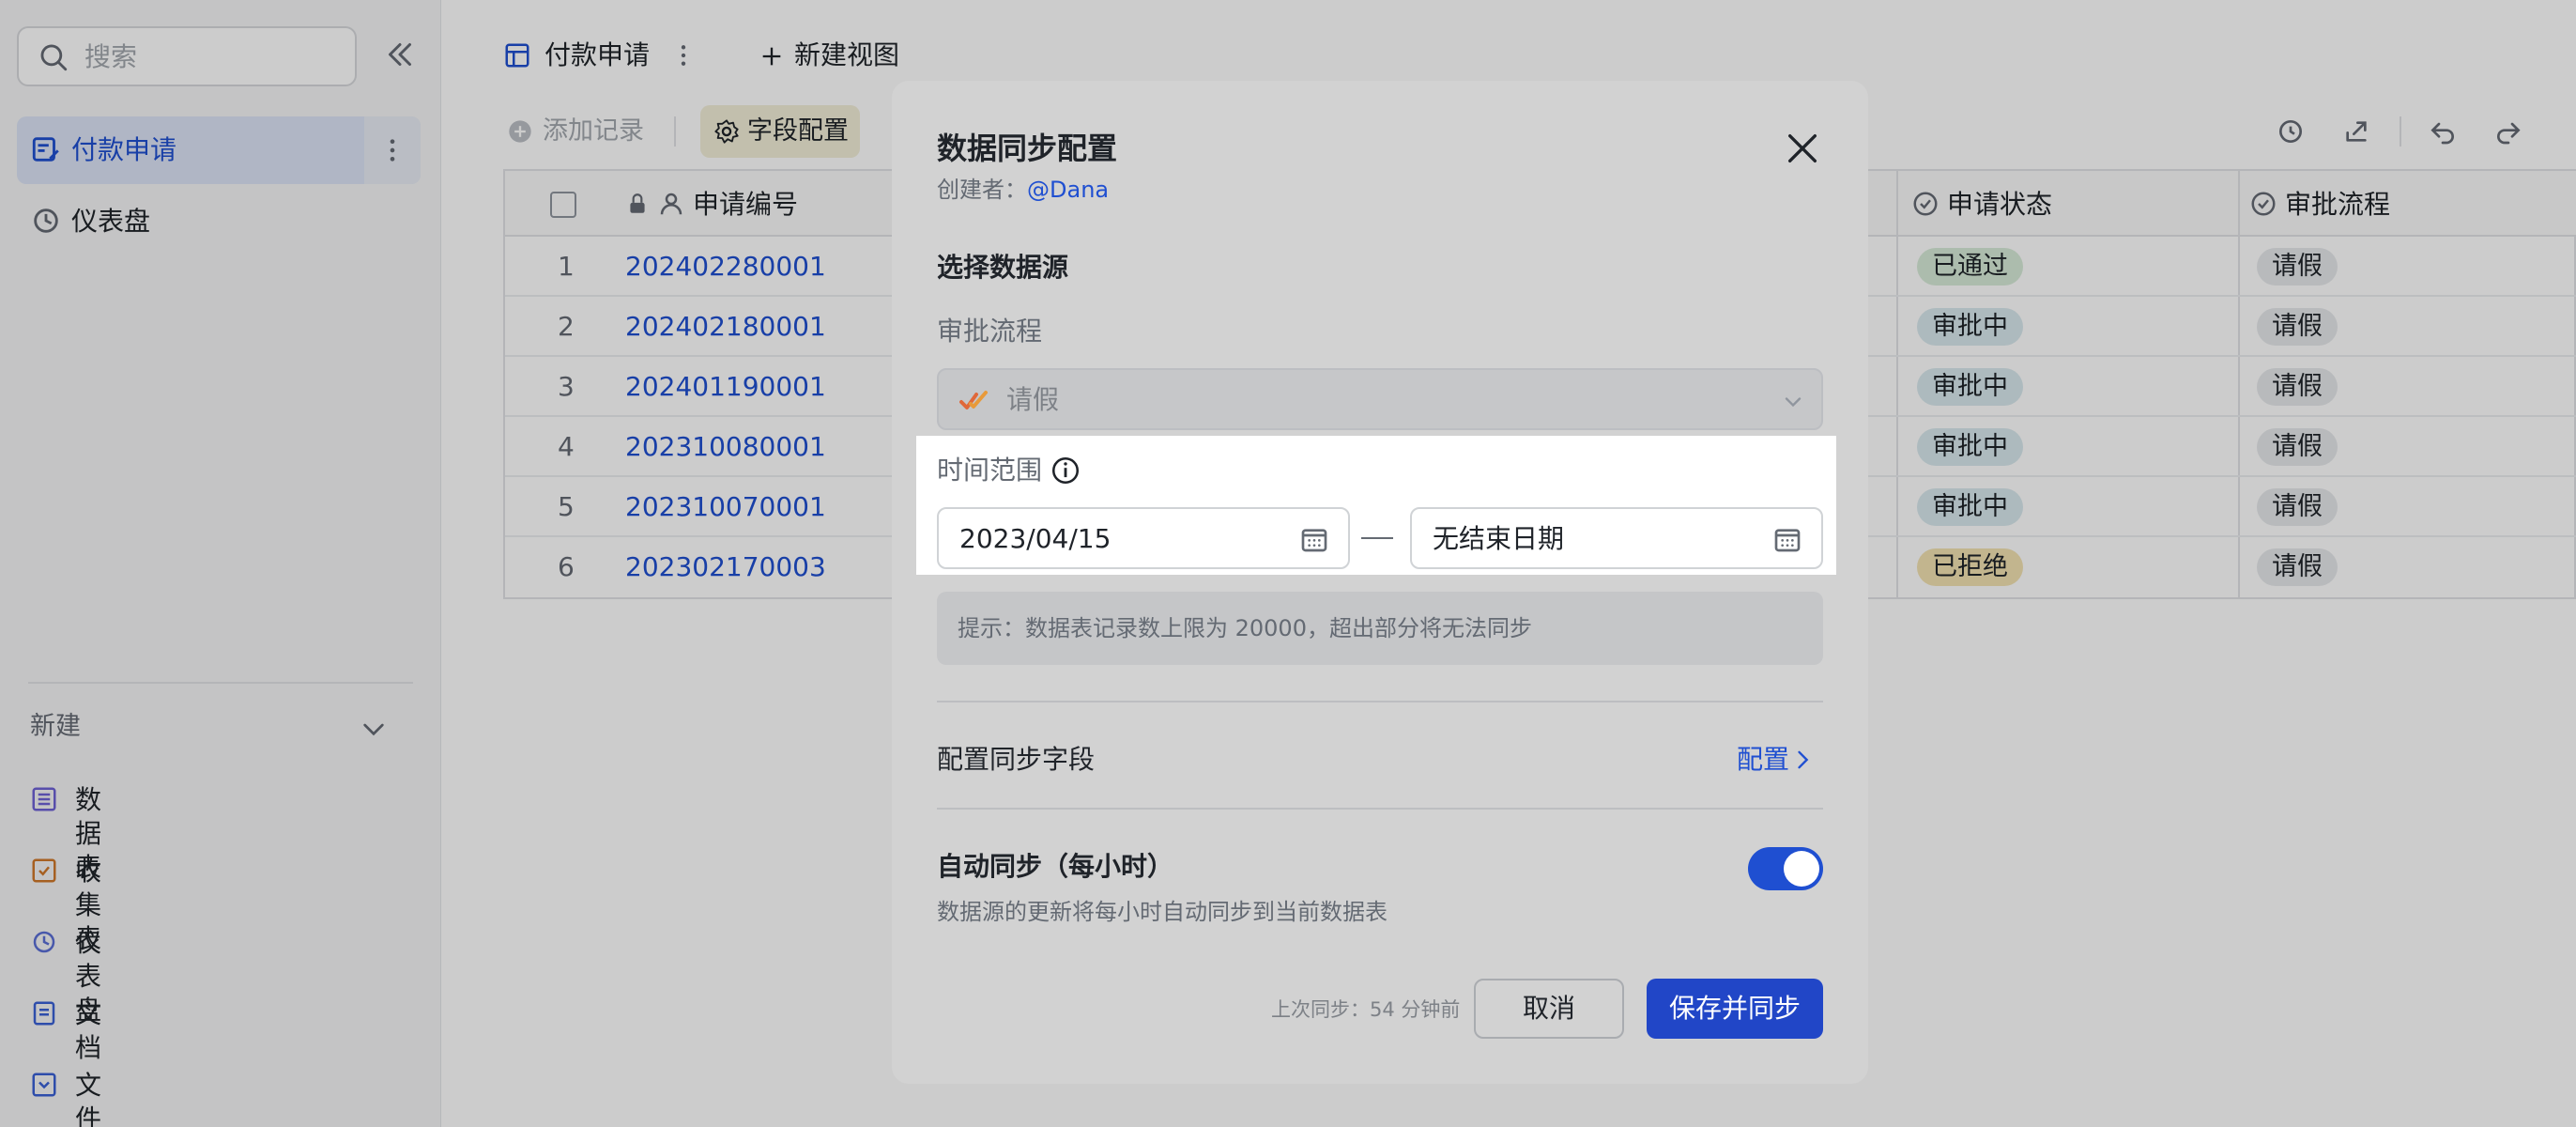 The height and width of the screenshot is (1127, 2576). I want to click on approval-app-icon, so click(974, 400).